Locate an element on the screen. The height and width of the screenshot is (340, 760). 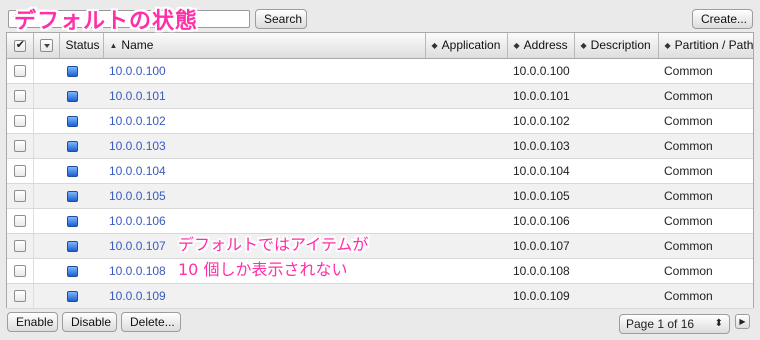
page-select: Page 1 of 16 ⬍ is located at coordinates (674, 324).